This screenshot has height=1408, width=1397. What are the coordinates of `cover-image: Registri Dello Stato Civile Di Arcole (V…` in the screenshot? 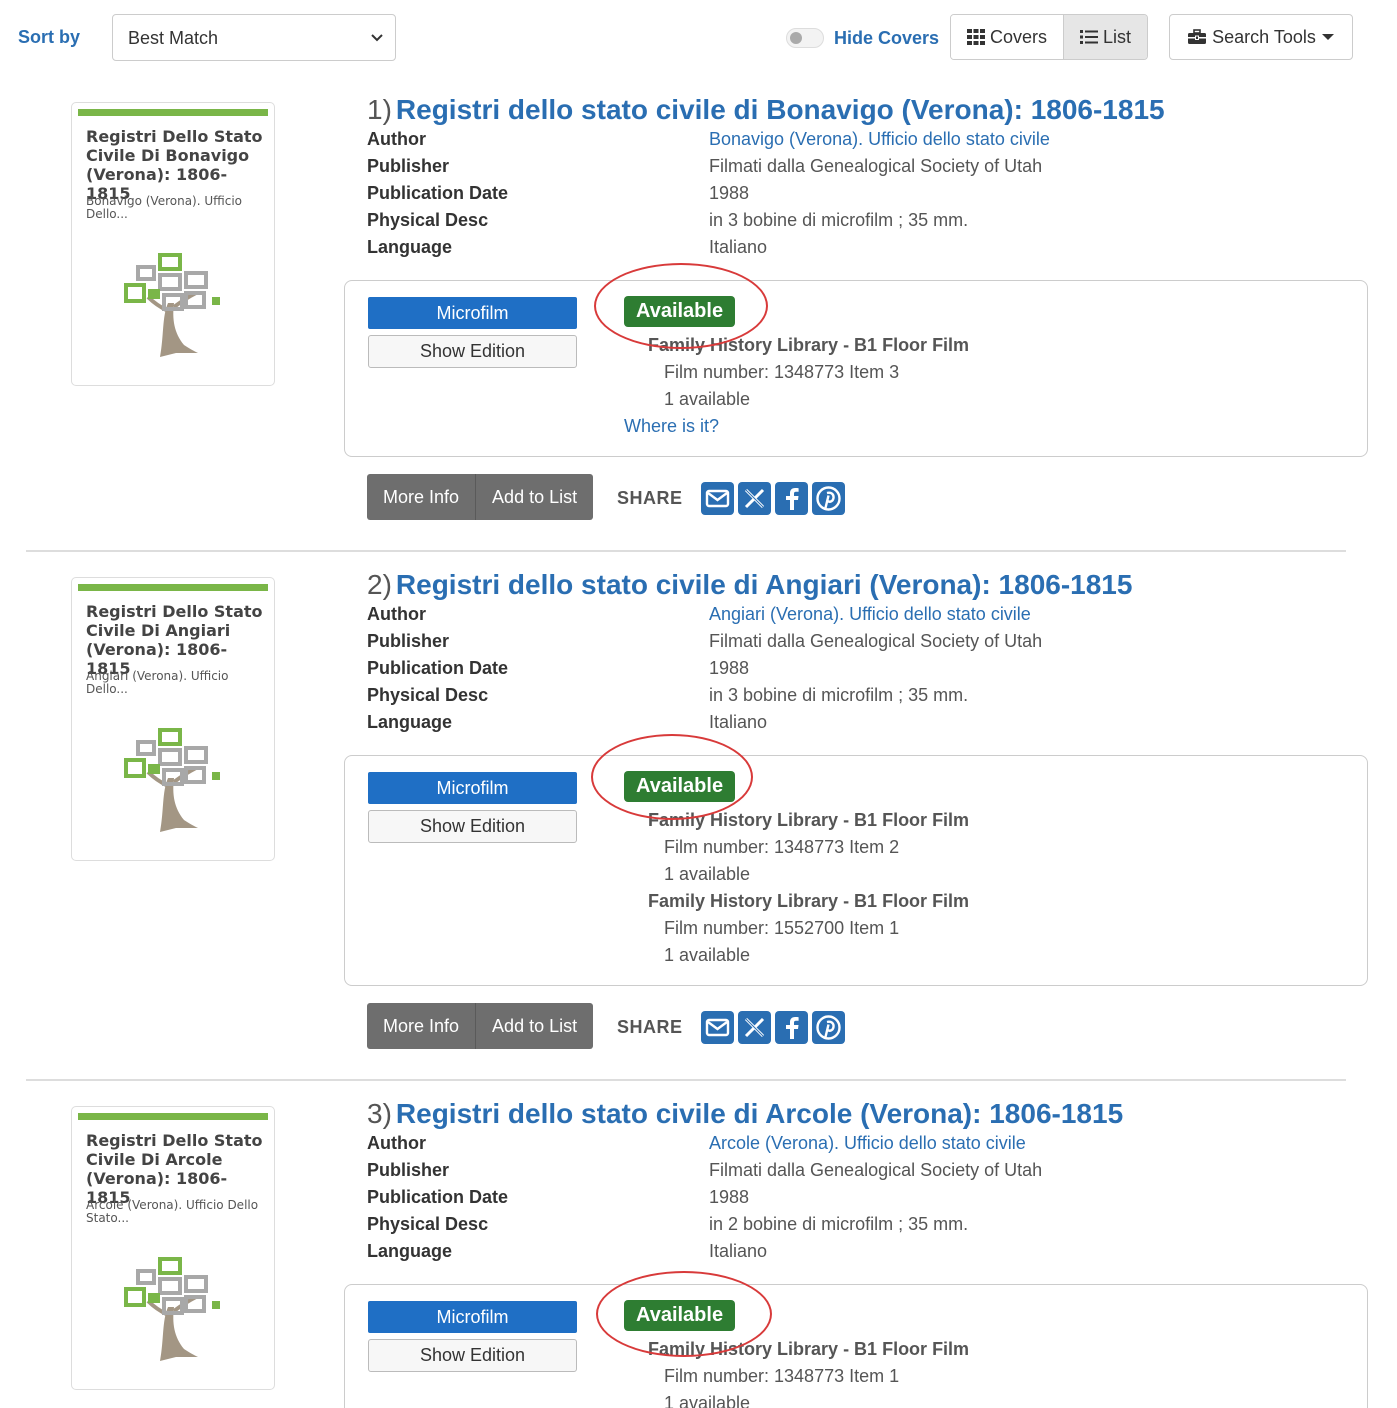 It's located at (173, 1248).